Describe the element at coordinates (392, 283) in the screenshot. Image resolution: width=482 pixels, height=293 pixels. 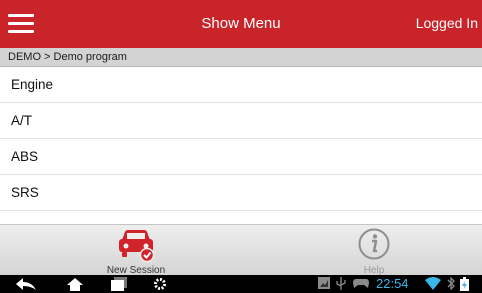
I see `clock: 22:54` at that location.